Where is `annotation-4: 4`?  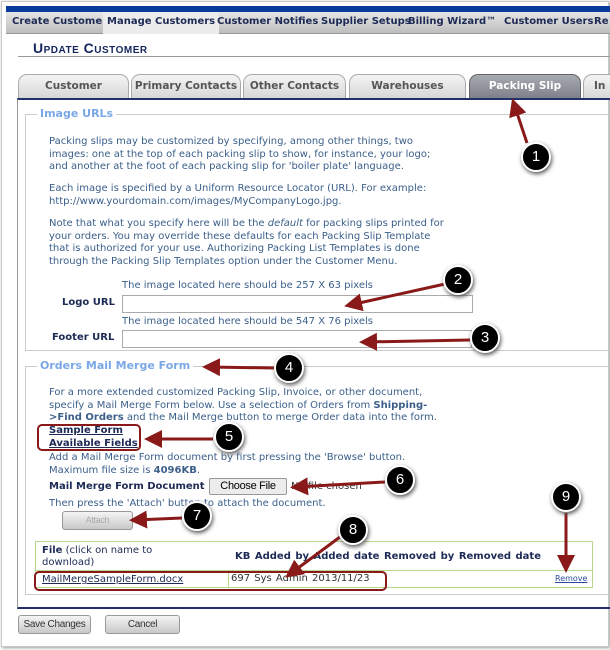
annotation-4: 4 is located at coordinates (289, 368).